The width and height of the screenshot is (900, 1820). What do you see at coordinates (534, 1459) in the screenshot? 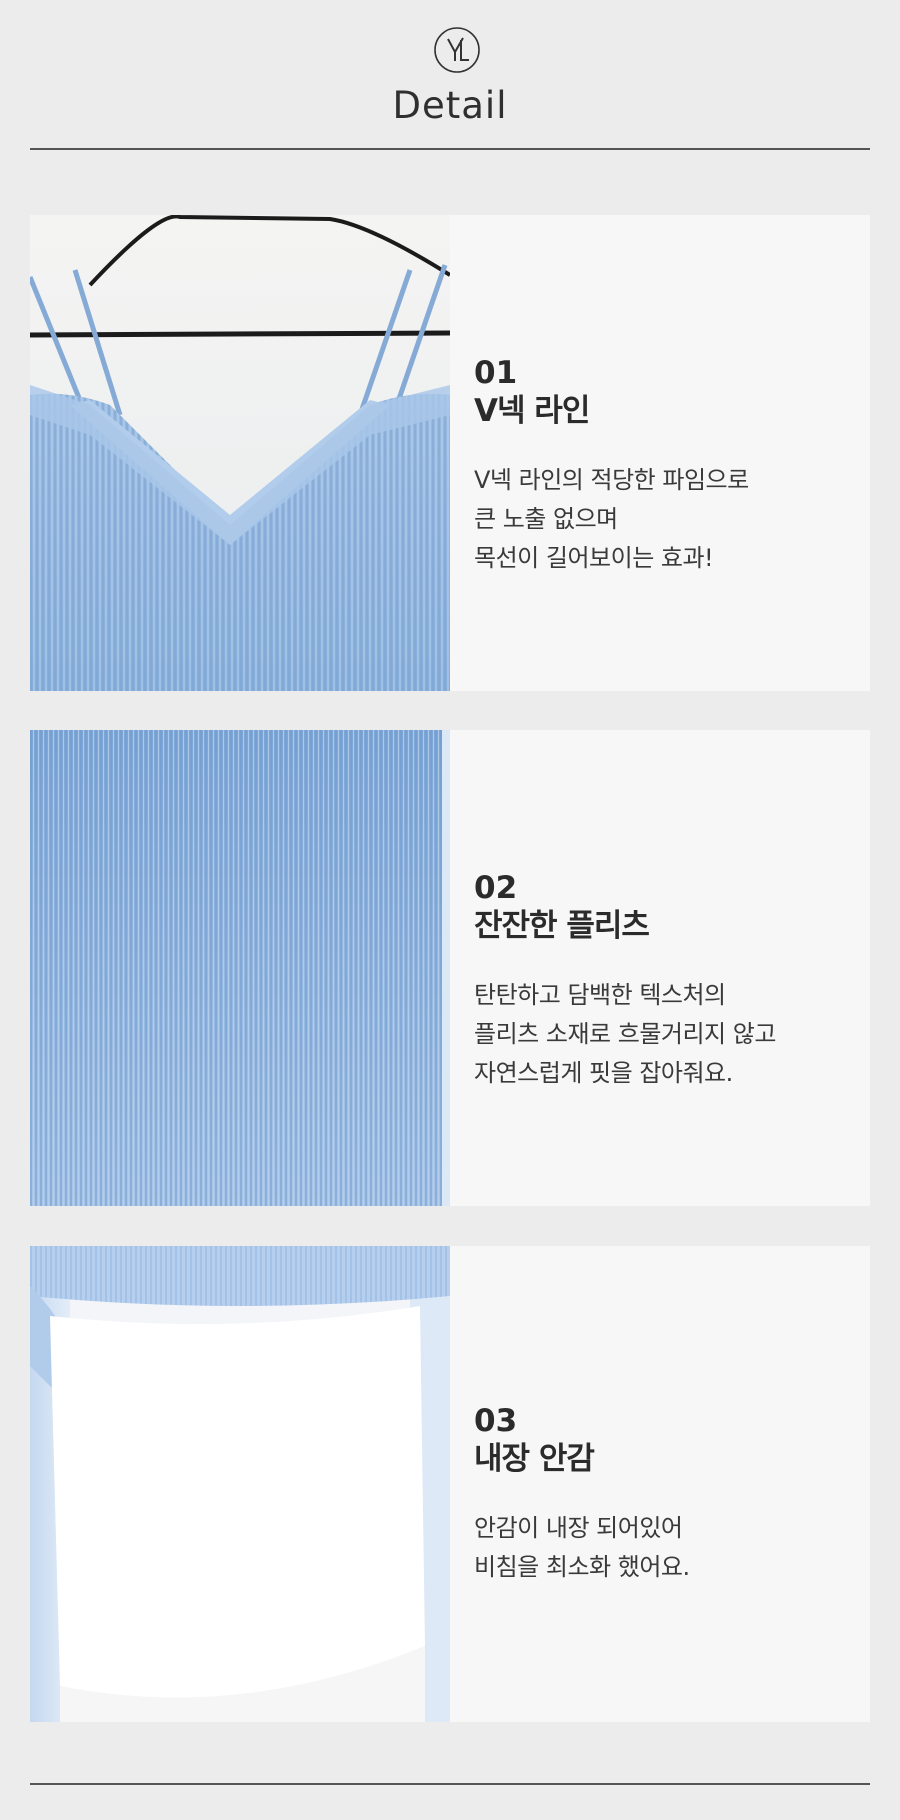
I see `section-heading: 내장 안감` at bounding box center [534, 1459].